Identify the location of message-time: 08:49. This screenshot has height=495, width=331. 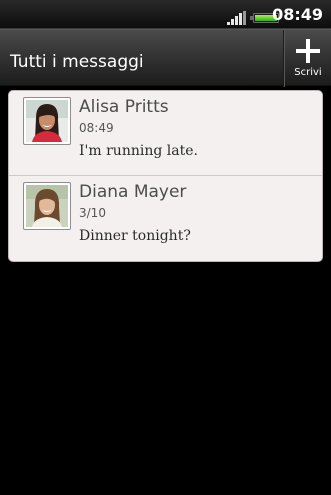
(96, 128).